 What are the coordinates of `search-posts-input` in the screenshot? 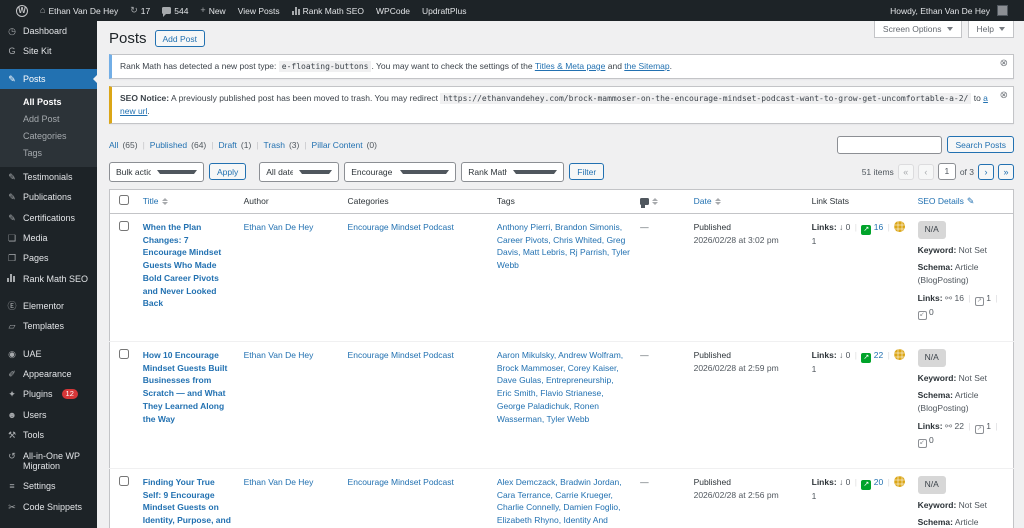 It's located at (890, 144).